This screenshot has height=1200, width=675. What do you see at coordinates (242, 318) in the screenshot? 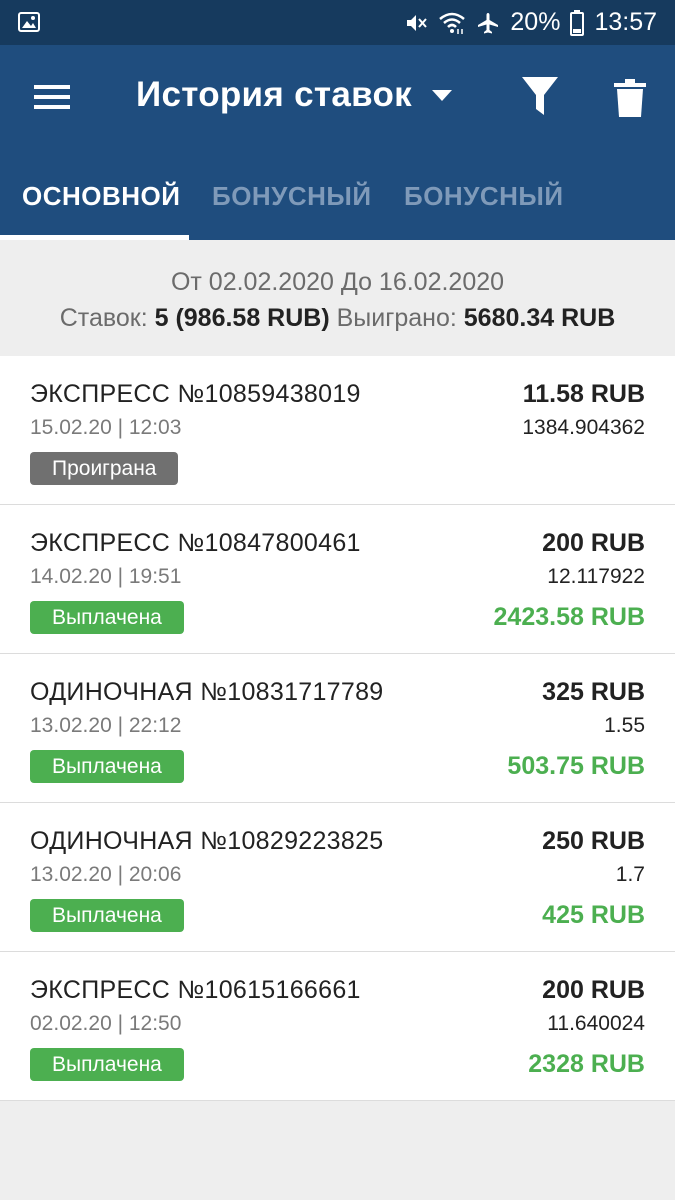
I see `bets-value: 5 (986.58 RUB)` at bounding box center [242, 318].